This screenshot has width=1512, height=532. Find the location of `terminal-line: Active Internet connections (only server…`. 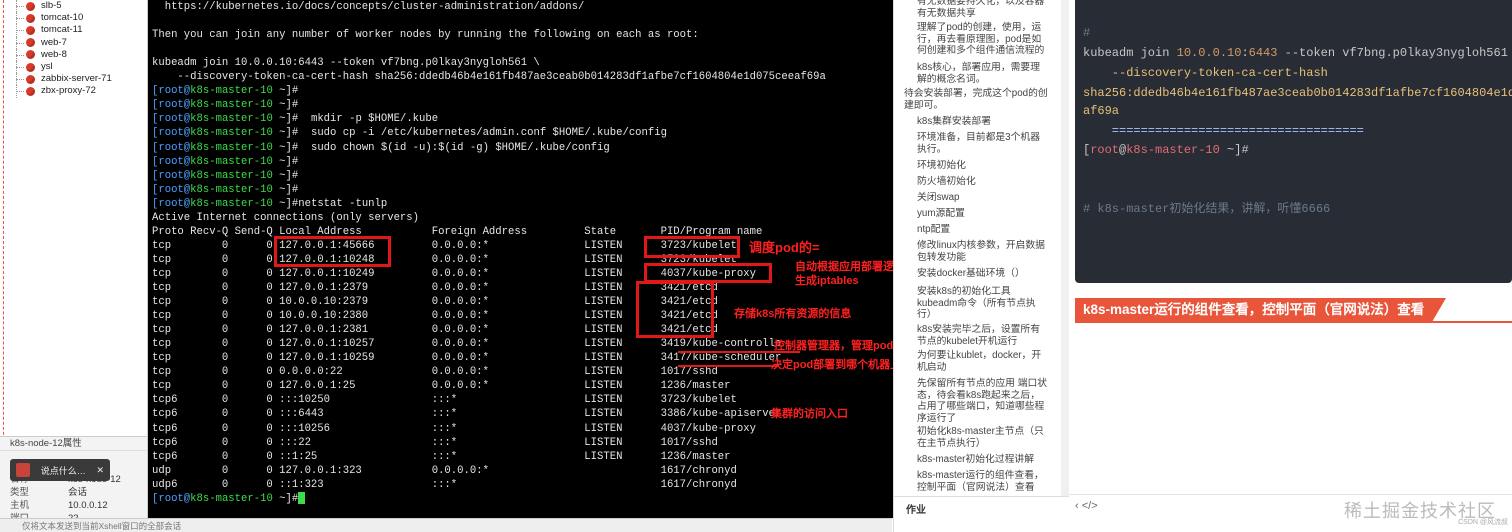

terminal-line: Active Internet connections (only server… is located at coordinates (285, 218).